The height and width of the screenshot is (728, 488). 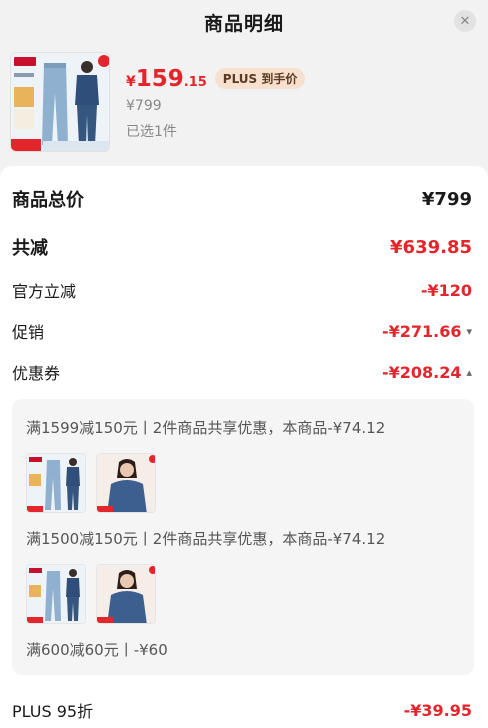 I want to click on discount-label: 官方立减, so click(x=44, y=291).